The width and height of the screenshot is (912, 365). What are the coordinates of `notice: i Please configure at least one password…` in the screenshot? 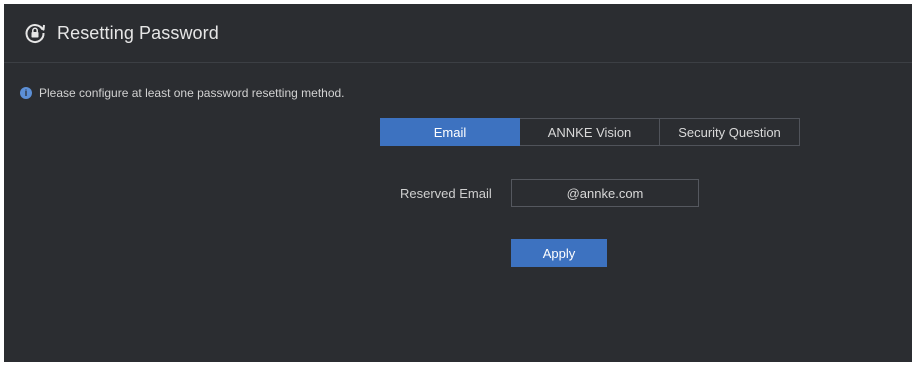 It's located at (182, 93).